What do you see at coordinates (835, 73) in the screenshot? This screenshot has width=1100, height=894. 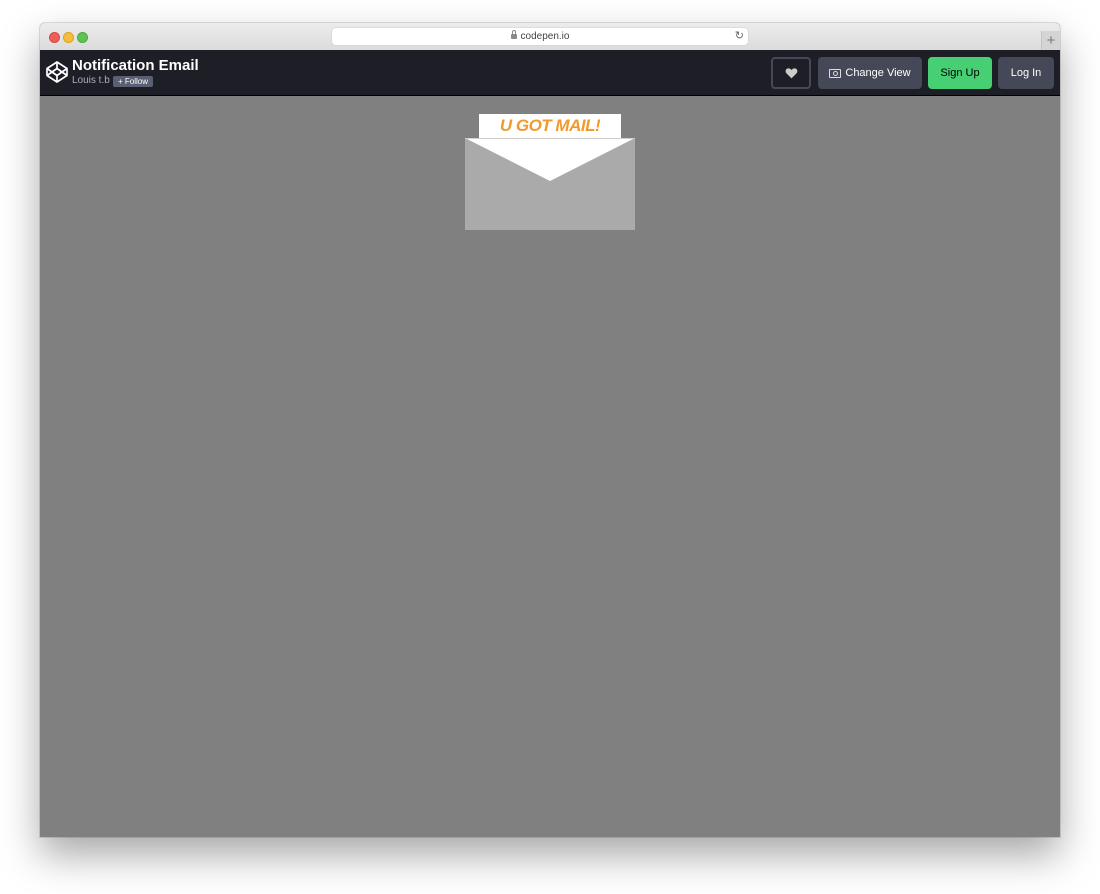 I see `change-view-icon` at bounding box center [835, 73].